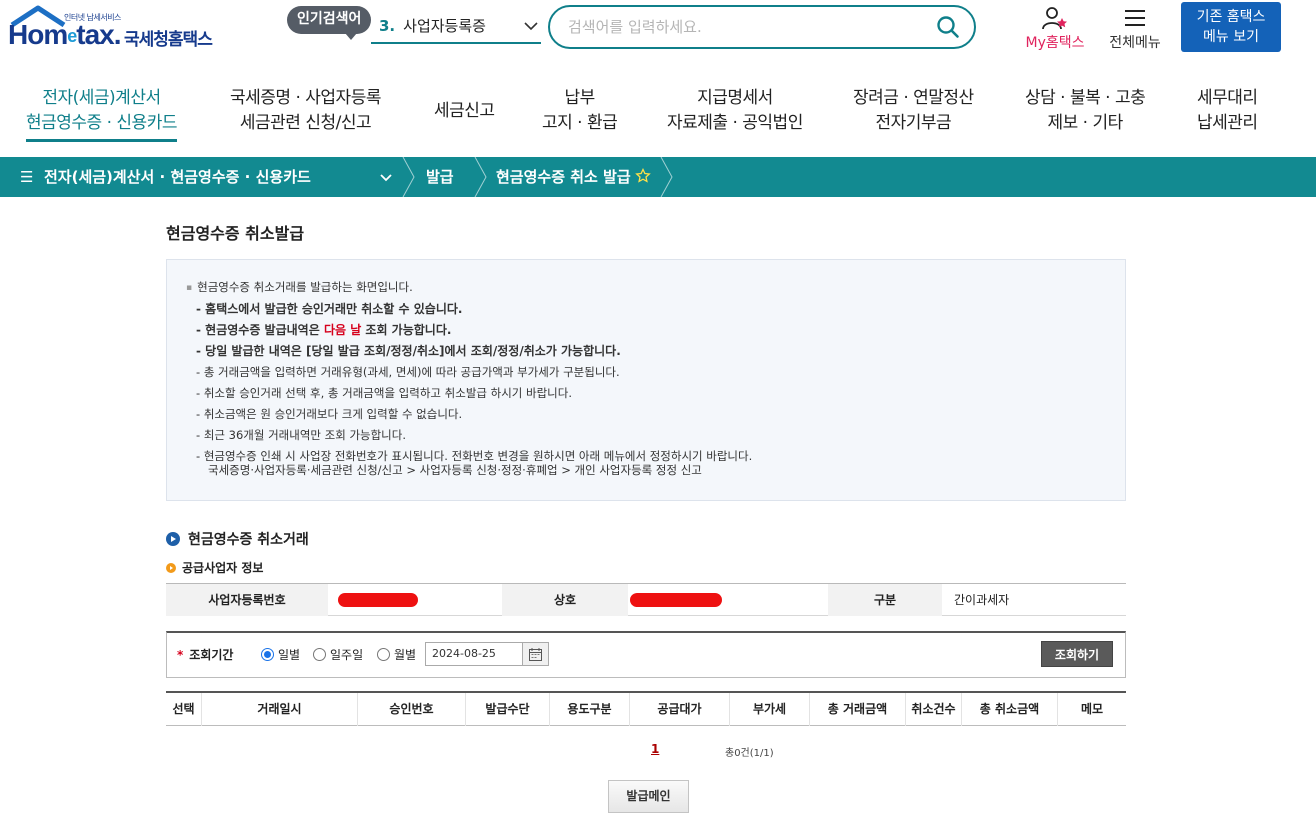 The height and width of the screenshot is (829, 1316). I want to click on popular-rank: 3., so click(387, 26).